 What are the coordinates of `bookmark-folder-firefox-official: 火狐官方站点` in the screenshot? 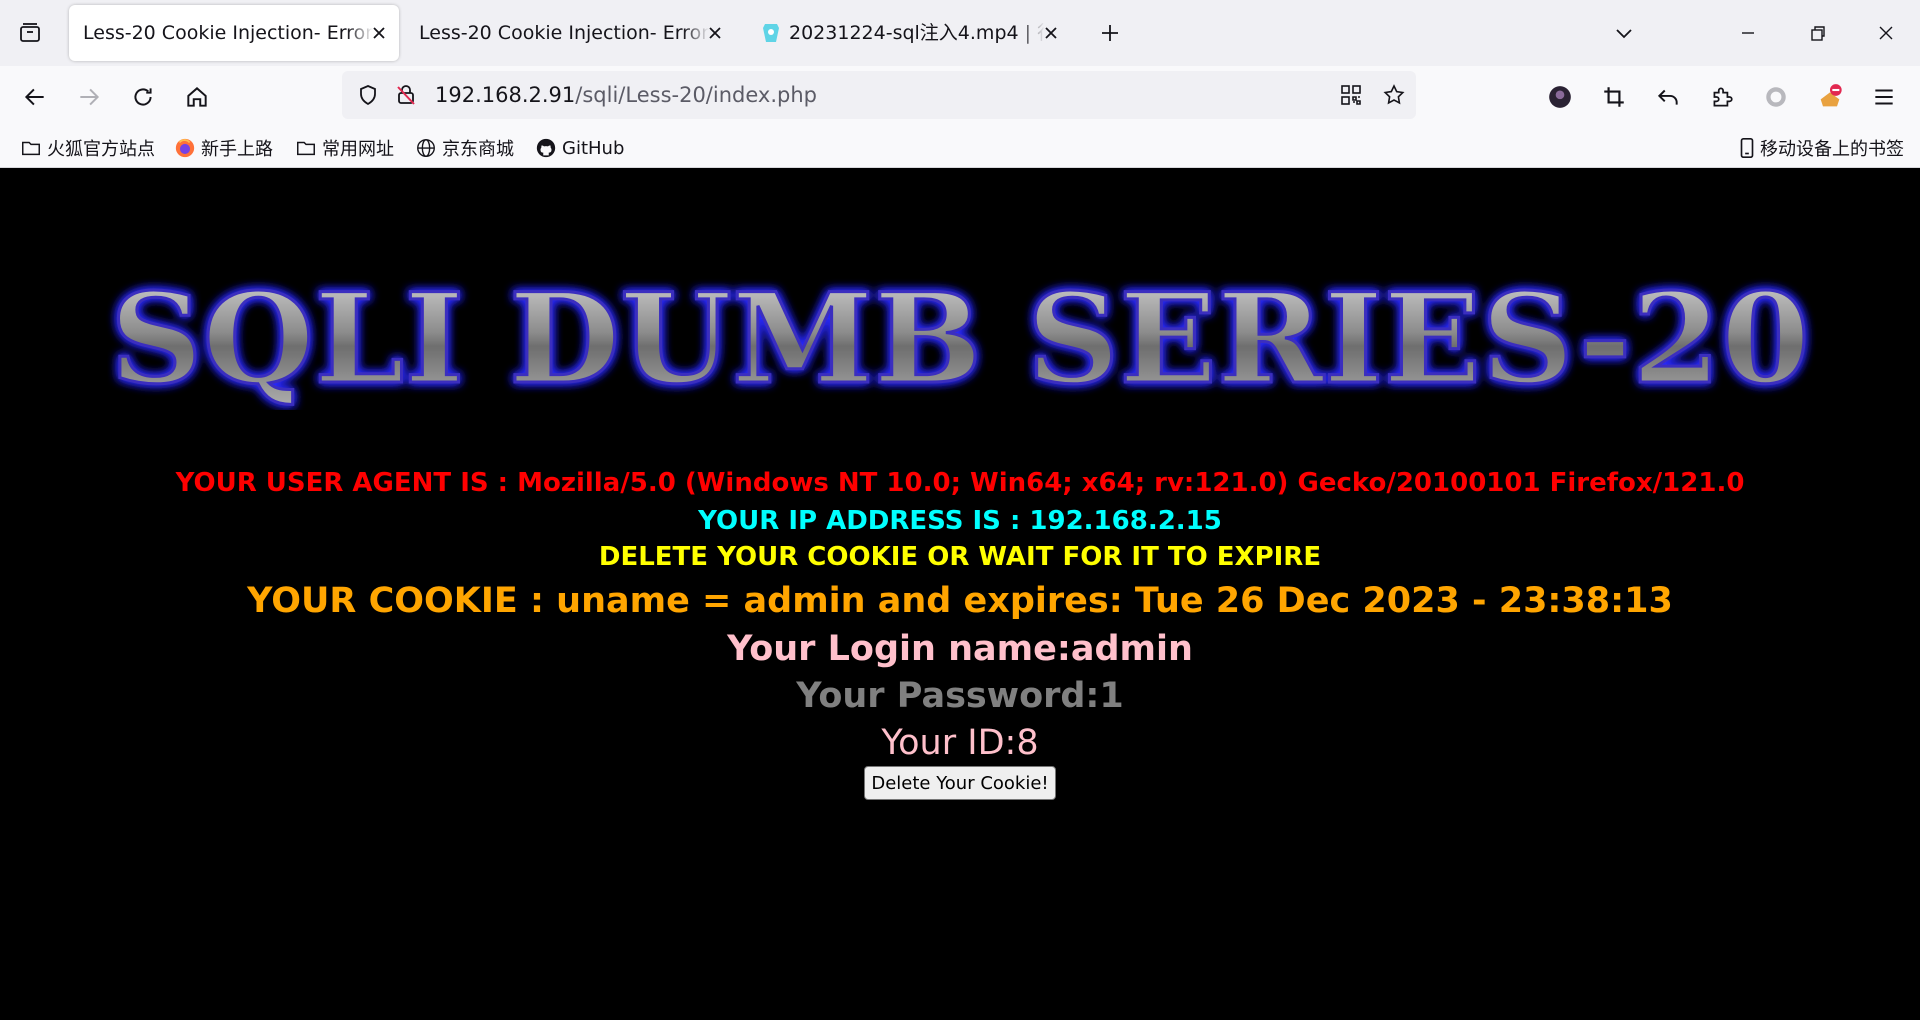 It's located at (87, 148).